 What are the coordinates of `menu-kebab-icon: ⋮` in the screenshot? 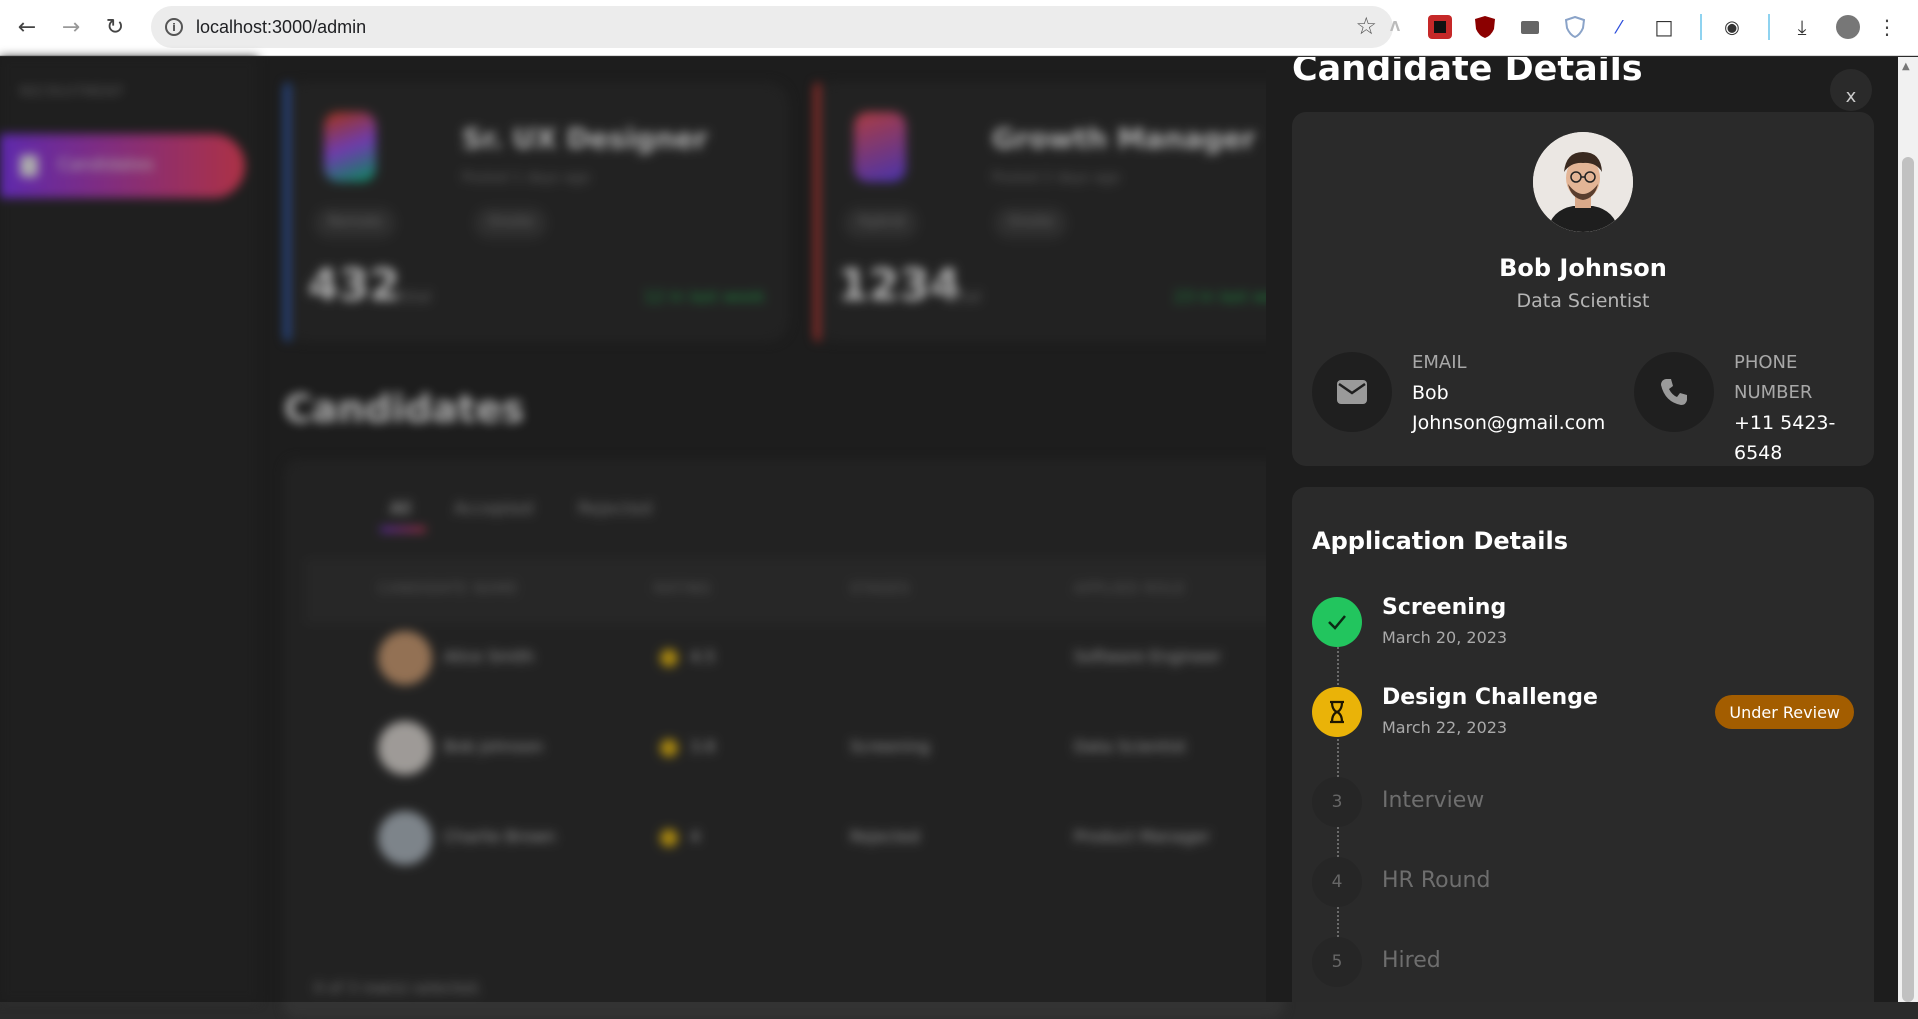 It's located at (1887, 27).